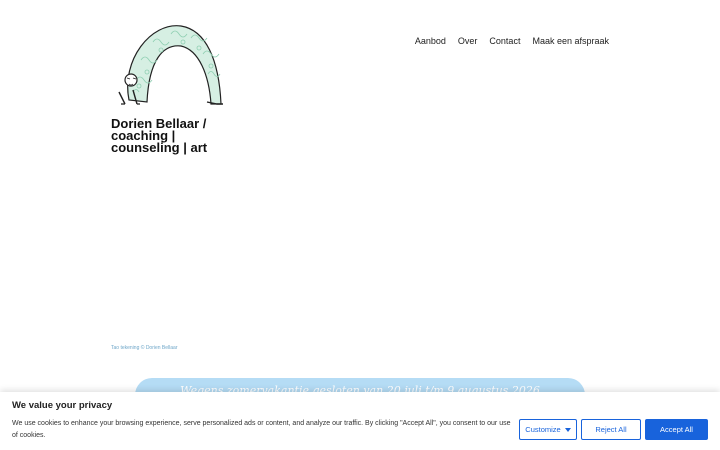 The image size is (720, 450). I want to click on accept-all-button: Accept All, so click(676, 429).